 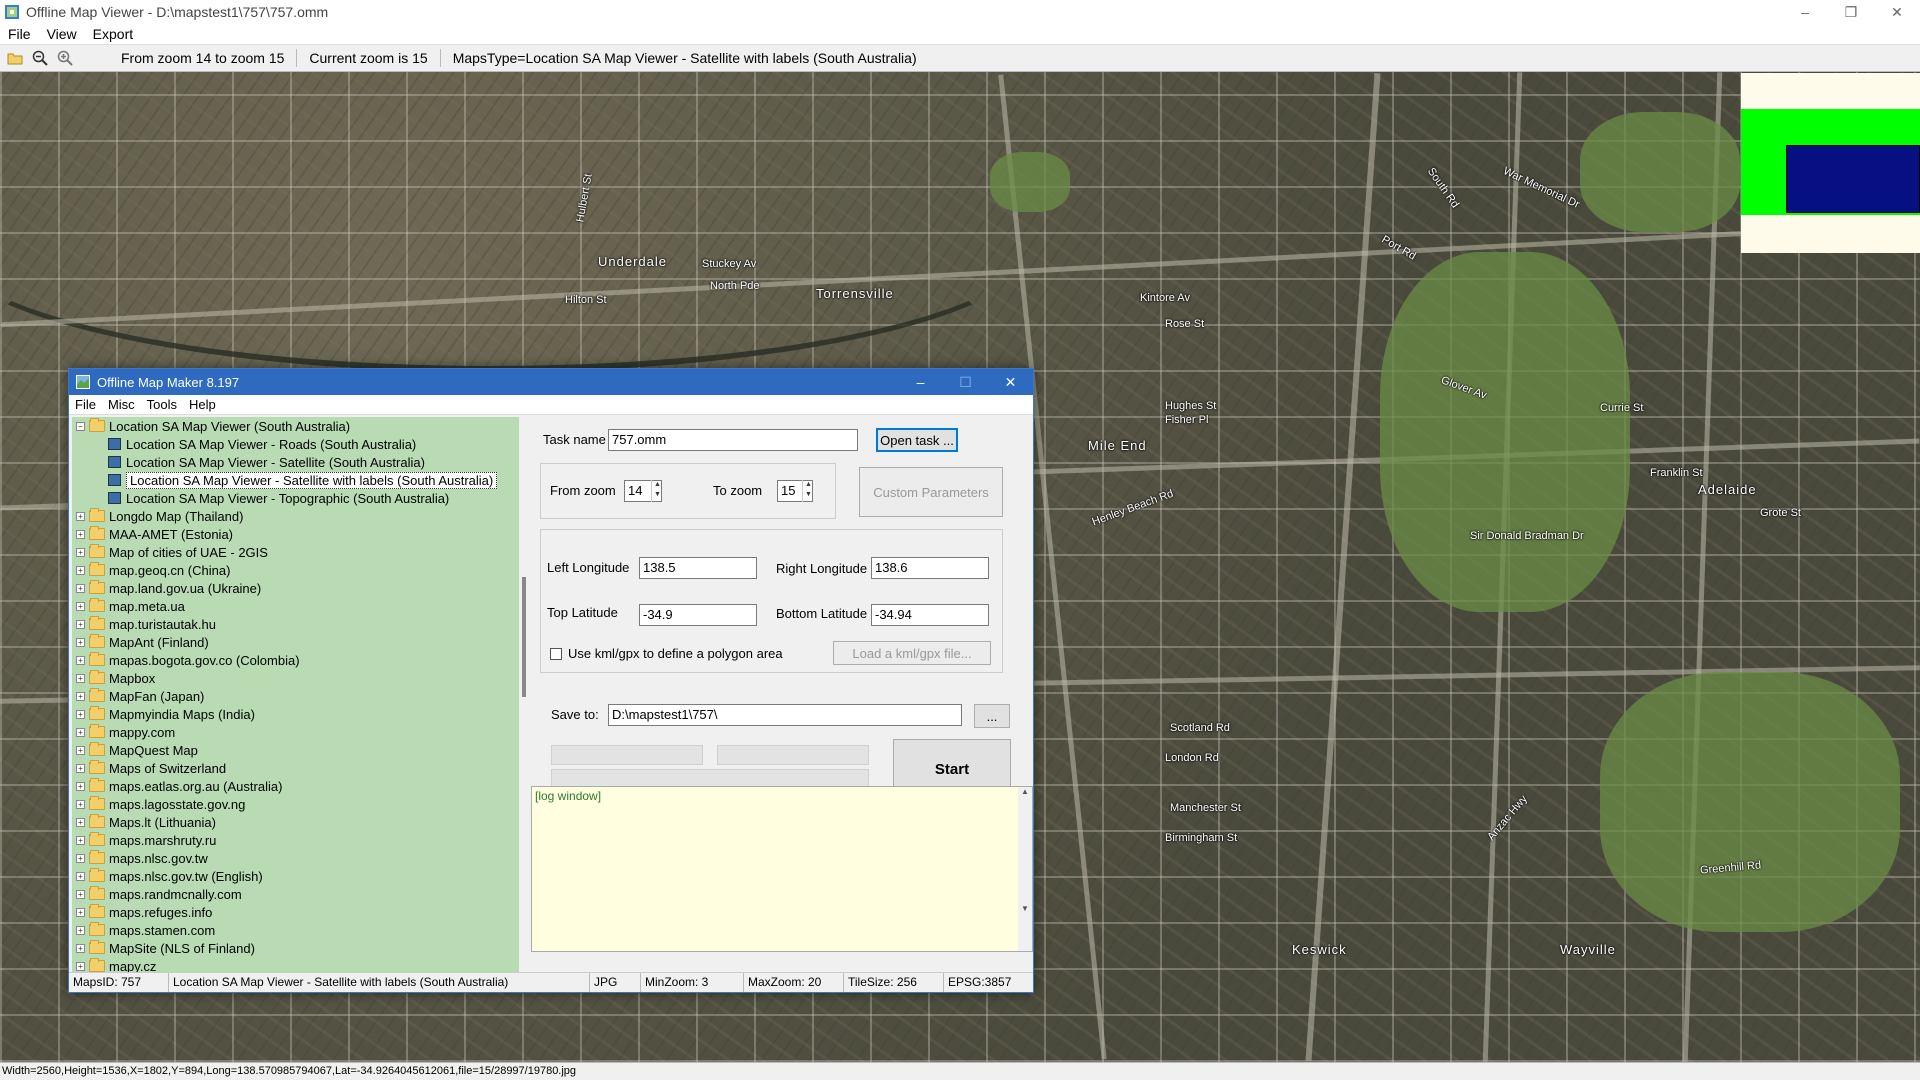 I want to click on log-window: [log window] ▲ ▼, so click(x=782, y=869).